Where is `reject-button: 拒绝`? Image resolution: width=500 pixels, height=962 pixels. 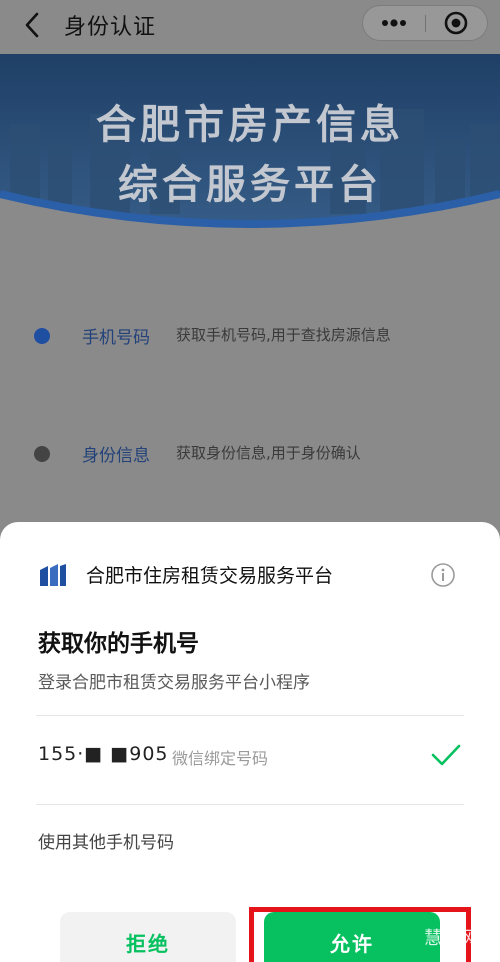 reject-button: 拒绝 is located at coordinates (148, 937).